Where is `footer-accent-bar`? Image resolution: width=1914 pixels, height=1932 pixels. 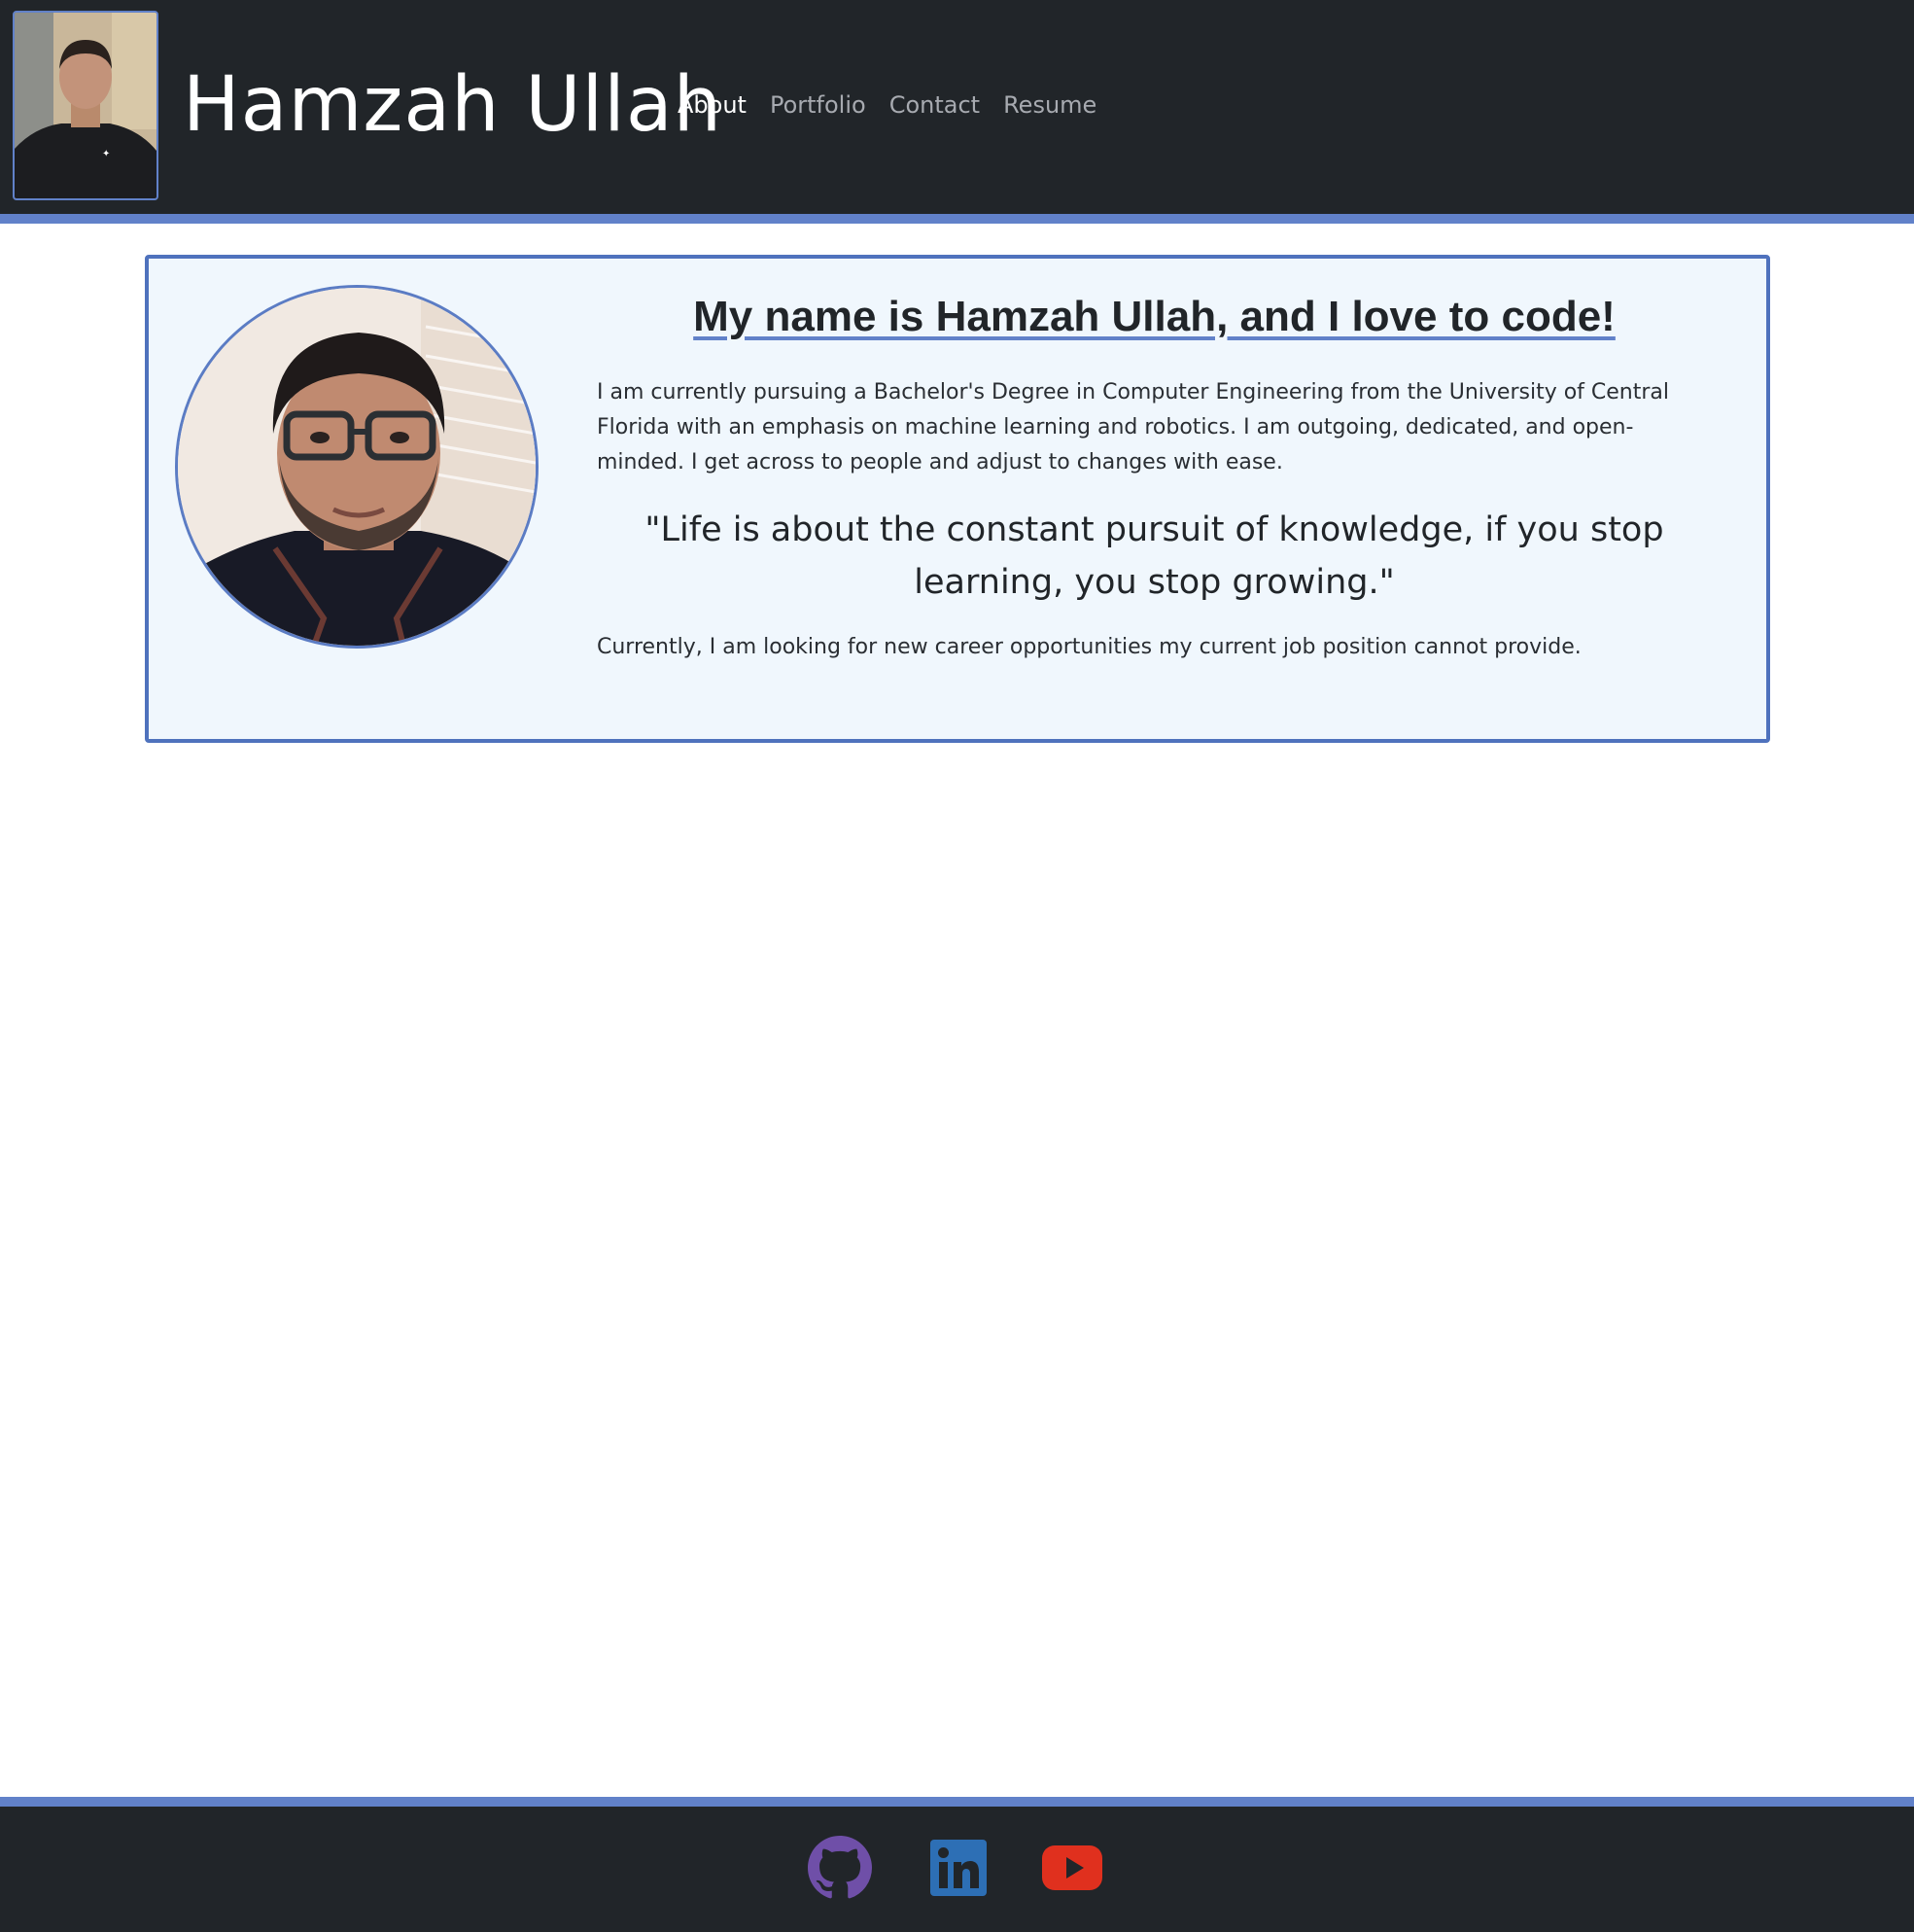
footer-accent-bar is located at coordinates (957, 1802).